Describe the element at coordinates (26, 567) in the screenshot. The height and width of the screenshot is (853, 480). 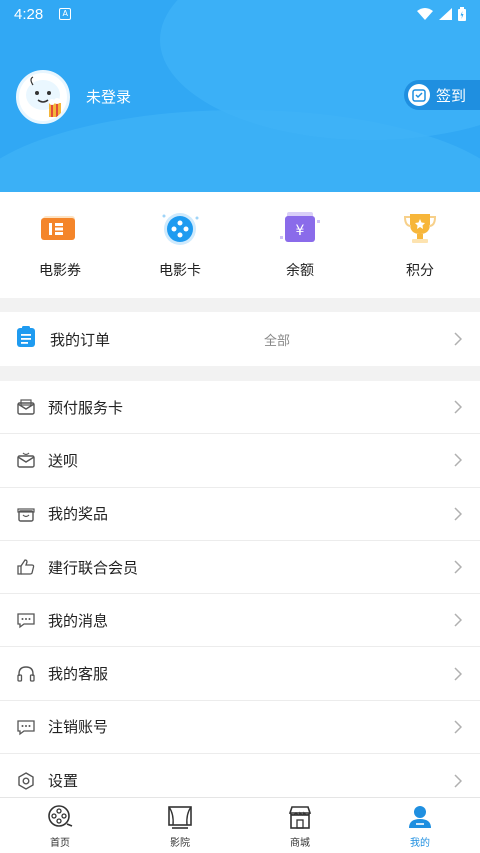
I see `thumb-up-icon` at that location.